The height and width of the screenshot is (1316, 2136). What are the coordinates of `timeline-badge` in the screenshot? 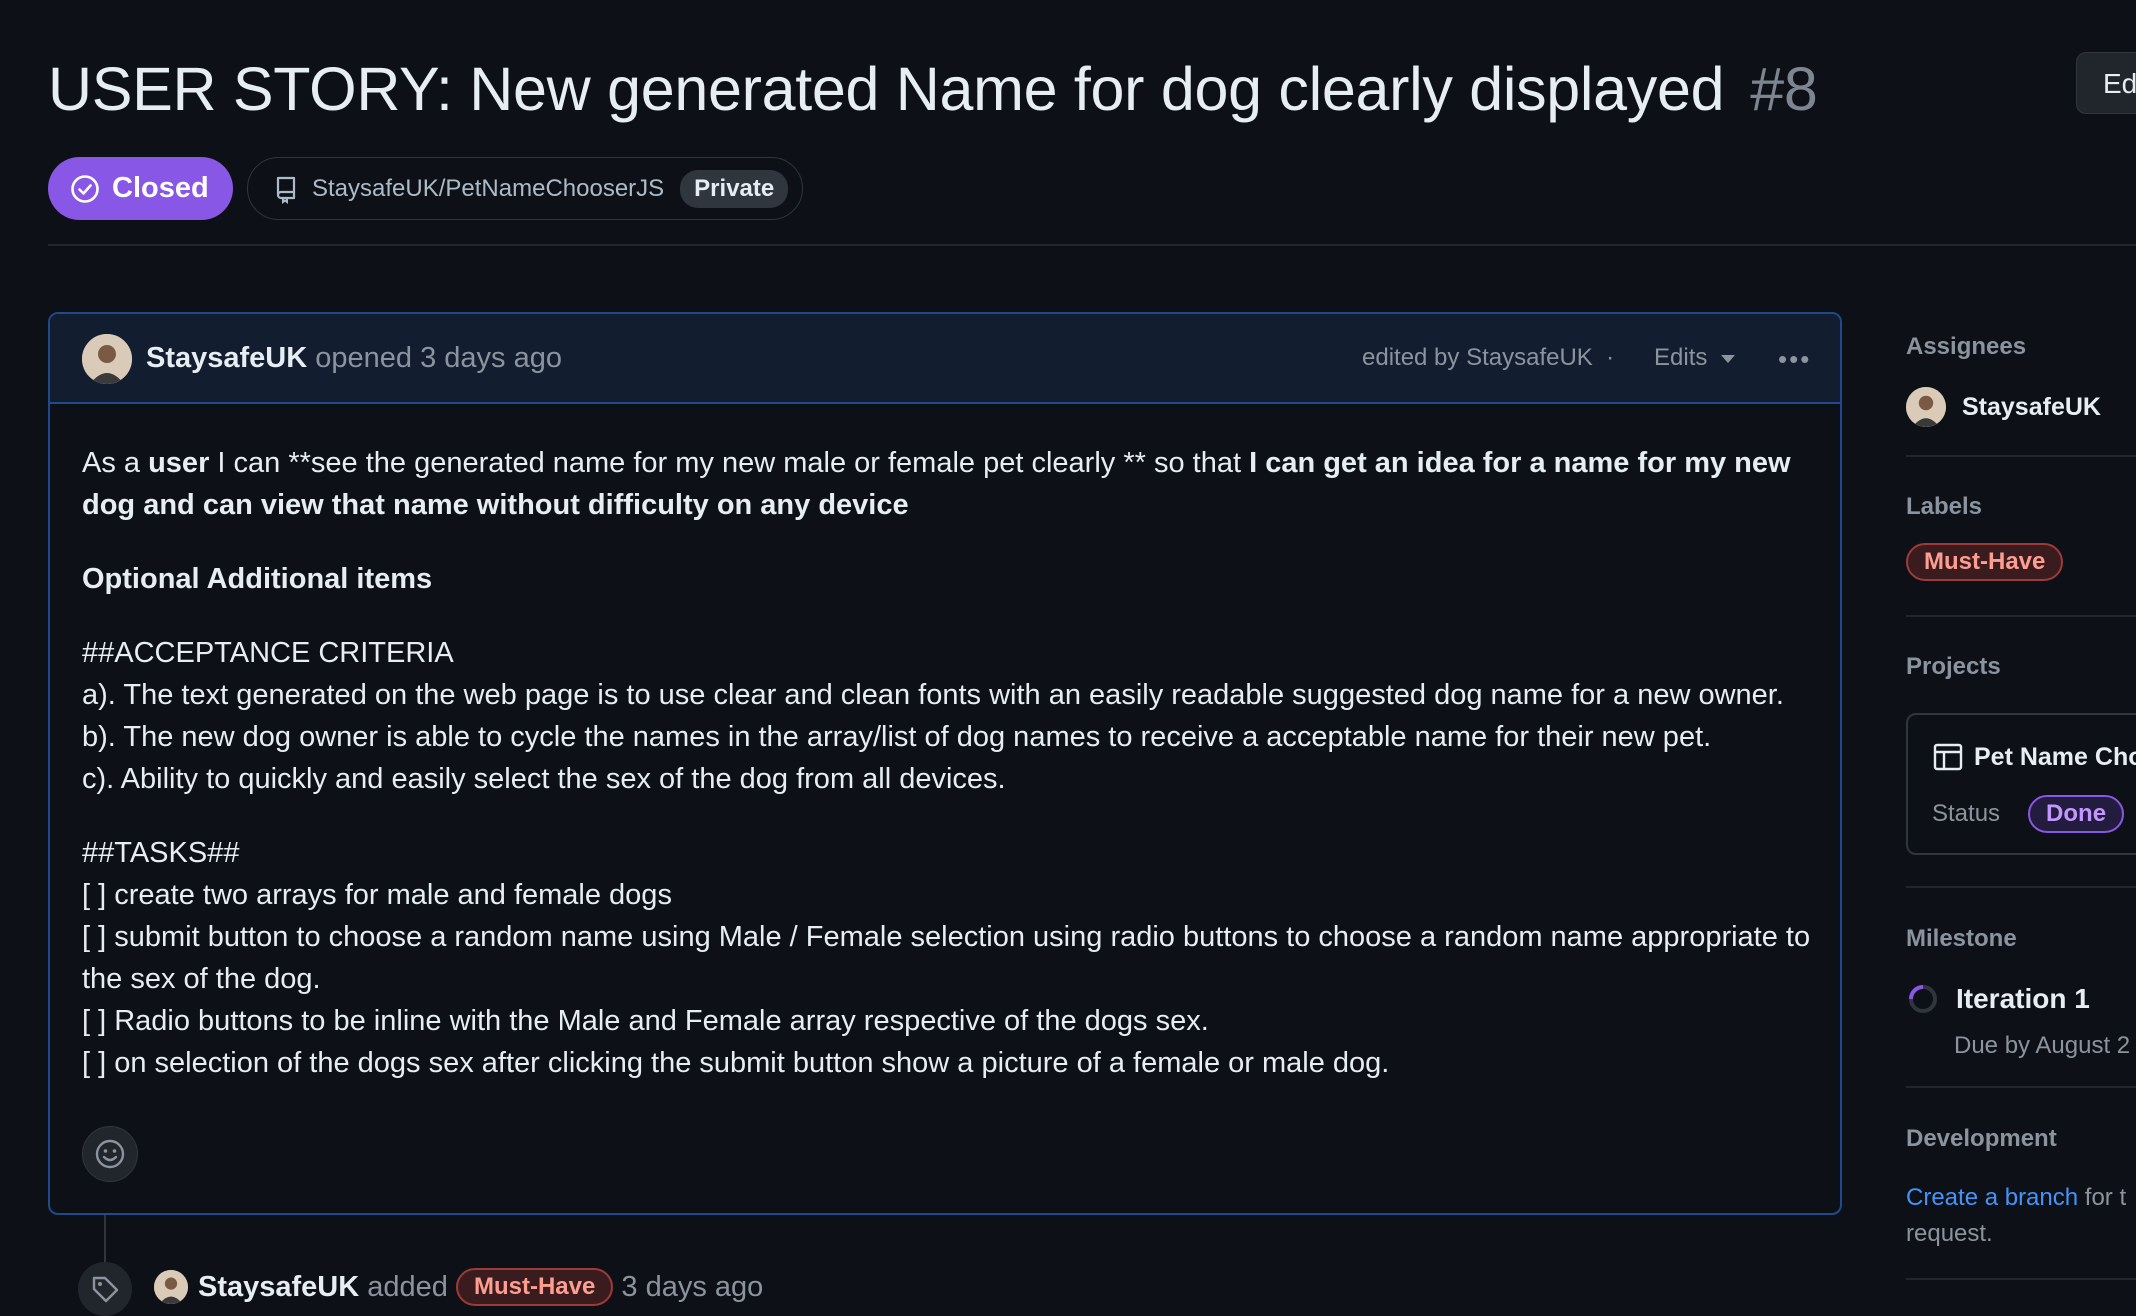 It's located at (105, 1289).